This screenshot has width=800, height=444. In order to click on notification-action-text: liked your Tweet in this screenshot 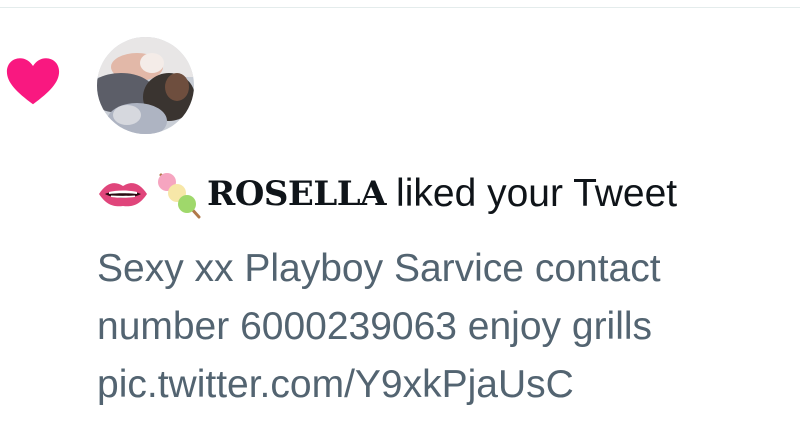, I will do `click(537, 193)`.